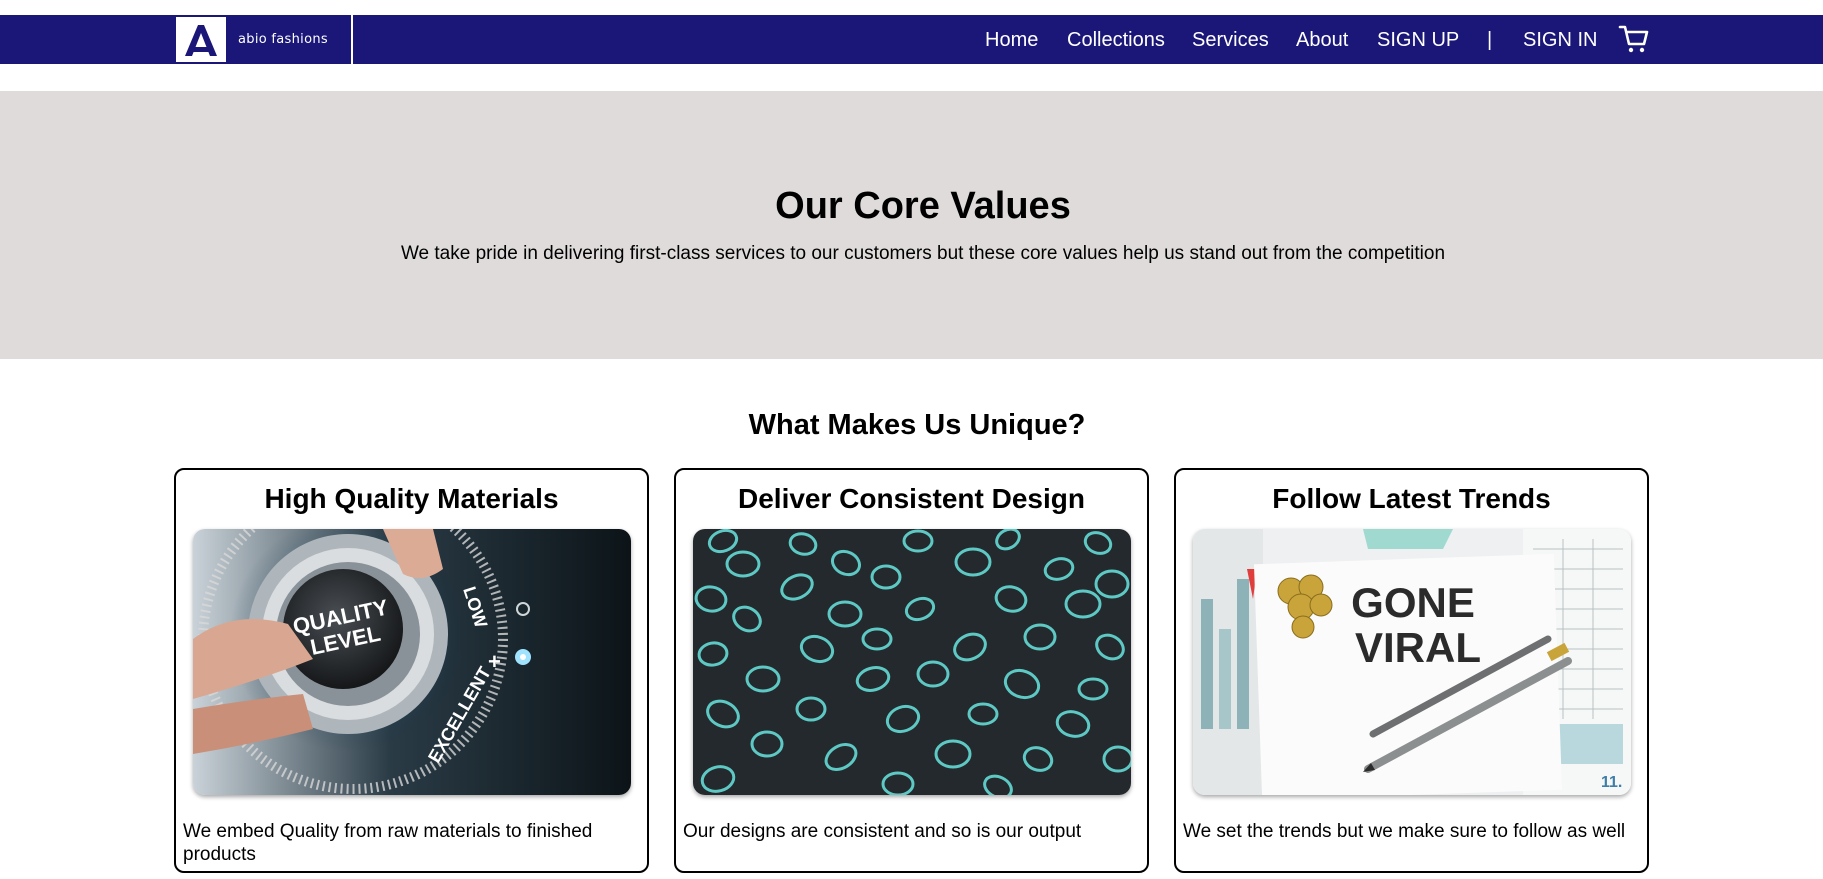  What do you see at coordinates (917, 425) in the screenshot?
I see `section-title: What Makes Us Unique?` at bounding box center [917, 425].